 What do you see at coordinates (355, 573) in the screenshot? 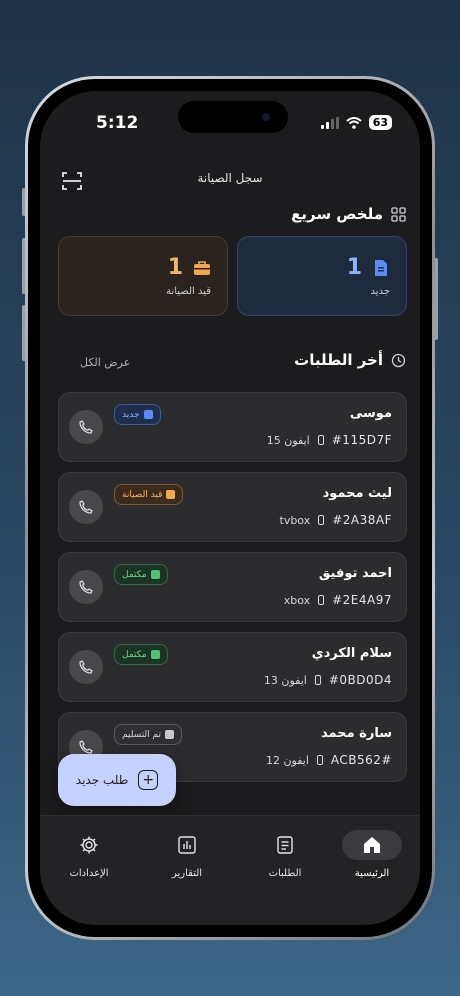
I see `order-customer-name: احمد توفيق` at bounding box center [355, 573].